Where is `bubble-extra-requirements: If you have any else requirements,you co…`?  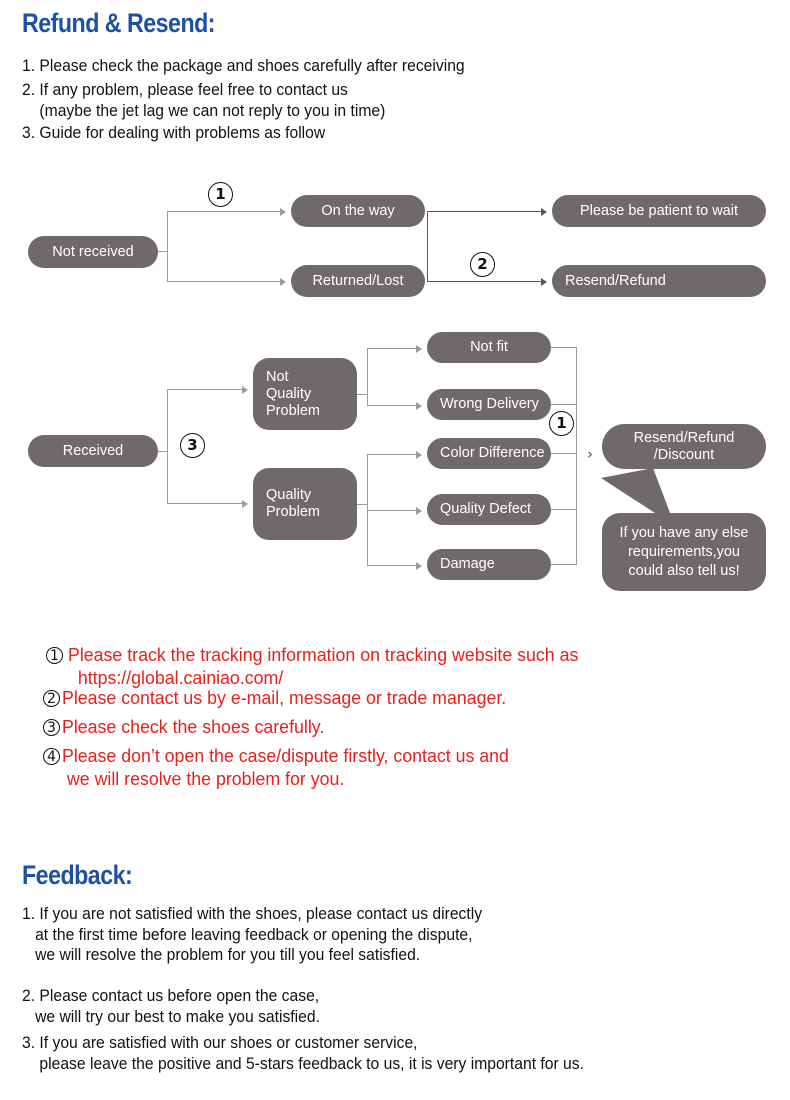 bubble-extra-requirements: If you have any else requirements,you co… is located at coordinates (684, 552).